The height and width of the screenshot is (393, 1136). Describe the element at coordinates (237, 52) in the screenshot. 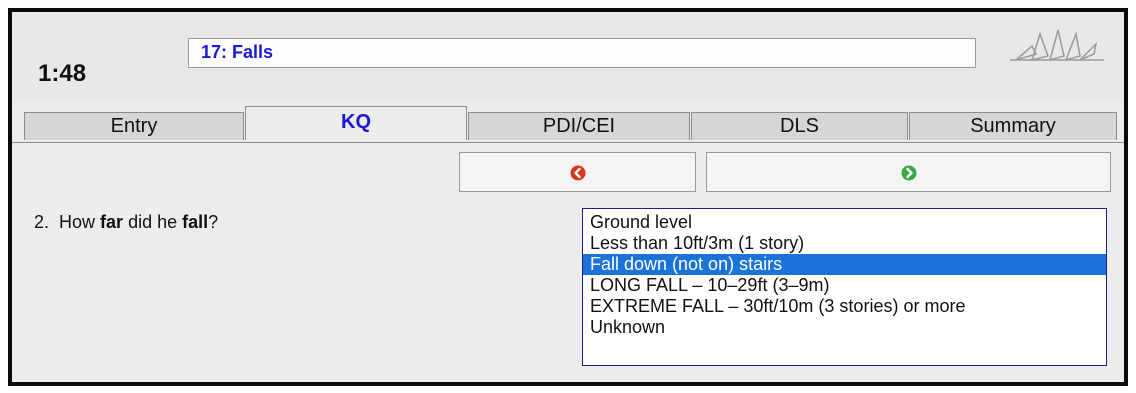

I see `protocol-title: 17: Falls` at that location.